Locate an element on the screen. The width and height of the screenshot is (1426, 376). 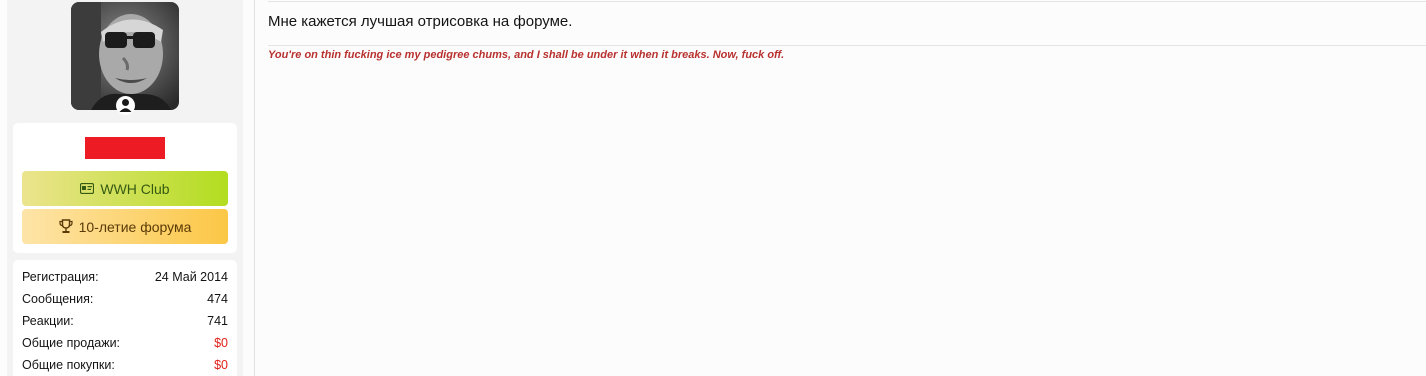
stat-value: 474 is located at coordinates (217, 299).